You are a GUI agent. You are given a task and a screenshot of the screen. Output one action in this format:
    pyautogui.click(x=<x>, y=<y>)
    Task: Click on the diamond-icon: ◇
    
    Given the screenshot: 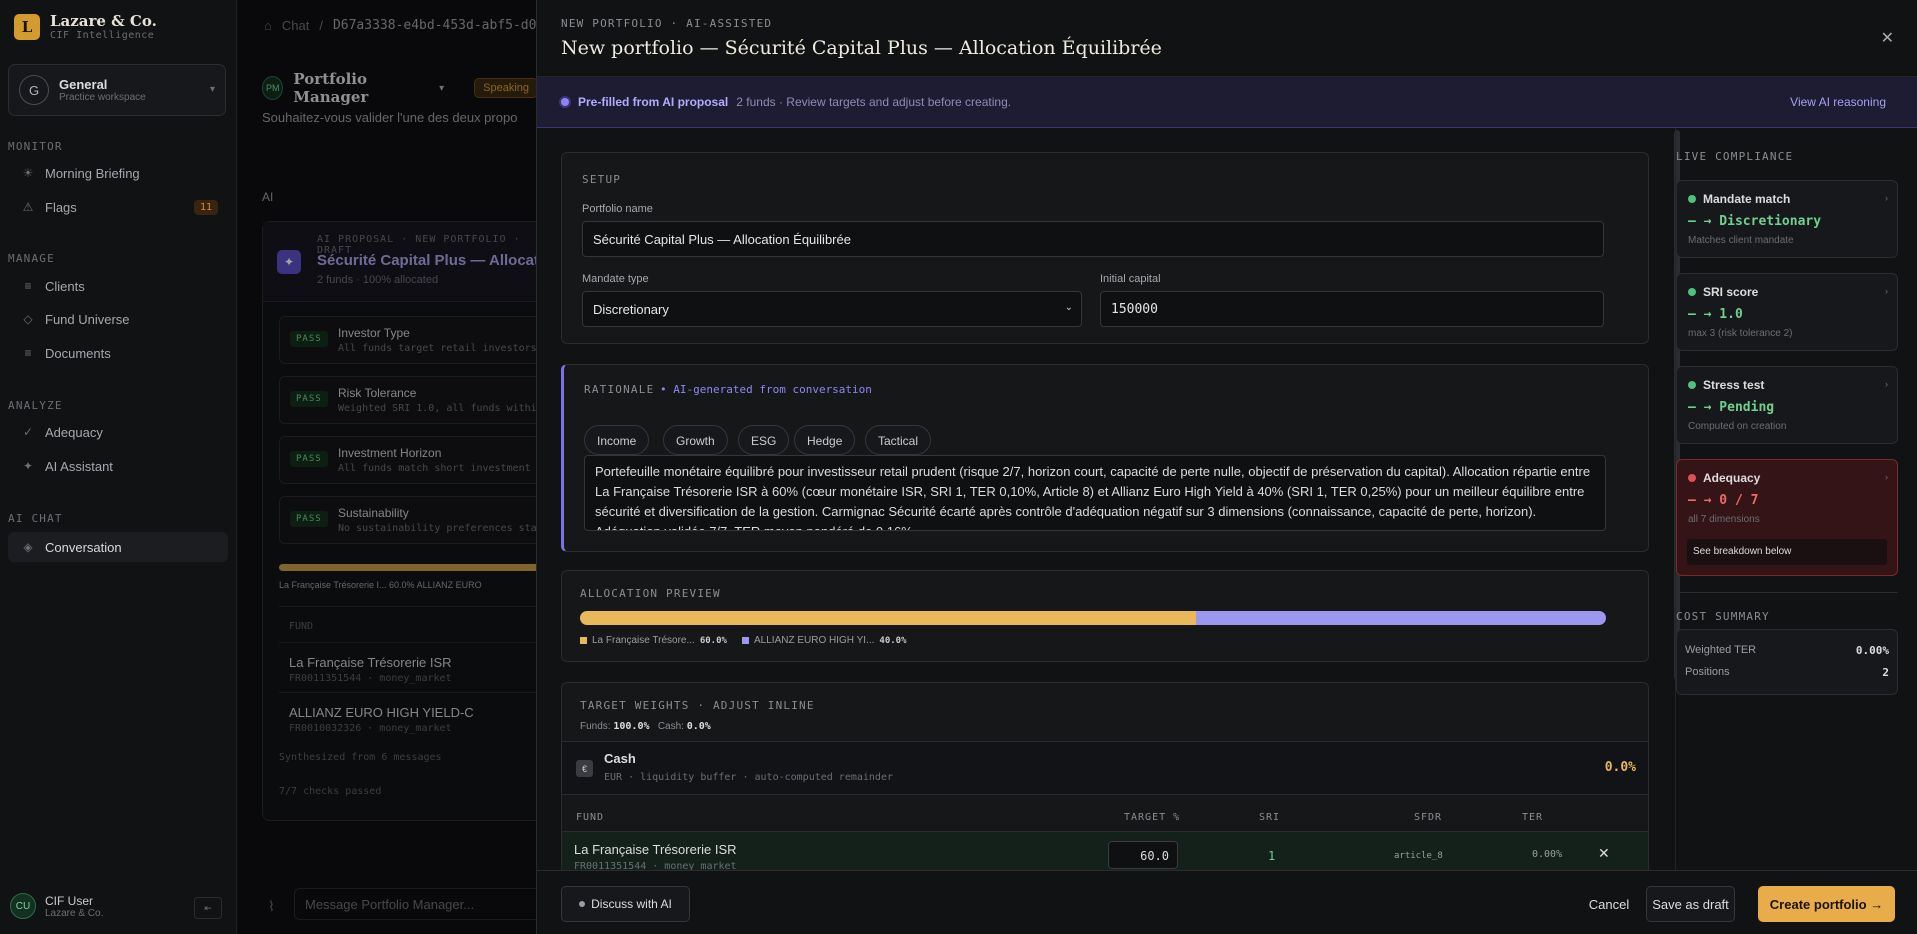 What is the action you would take?
    pyautogui.click(x=28, y=319)
    